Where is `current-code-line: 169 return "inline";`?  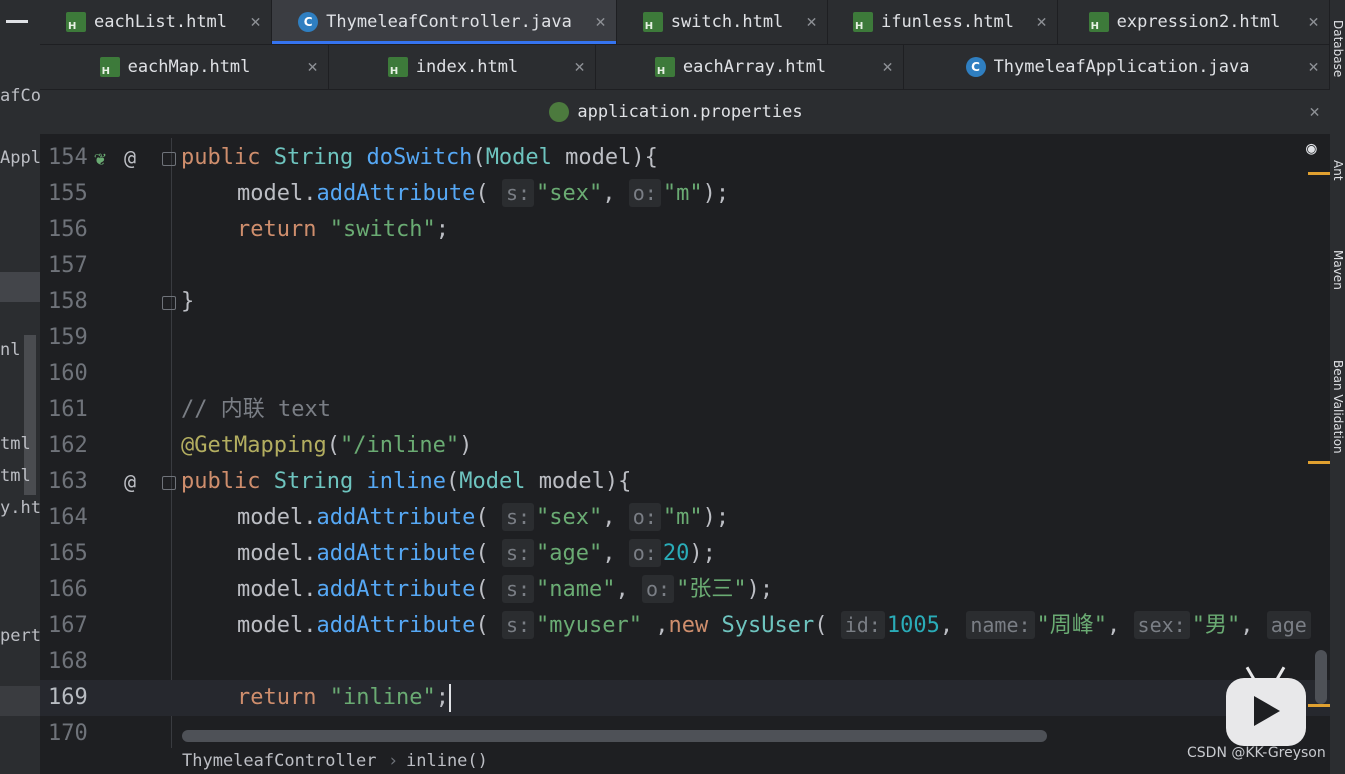 current-code-line: 169 return "inline"; is located at coordinates (685, 698).